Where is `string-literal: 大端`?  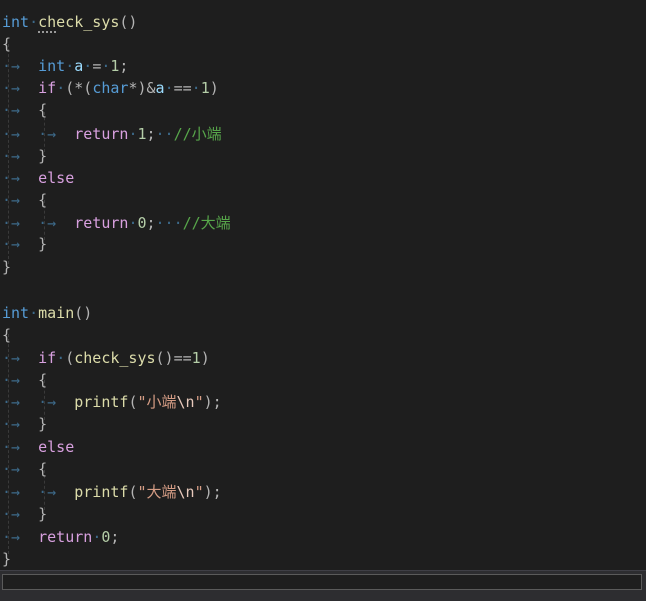 string-literal: 大端 is located at coordinates (161, 492).